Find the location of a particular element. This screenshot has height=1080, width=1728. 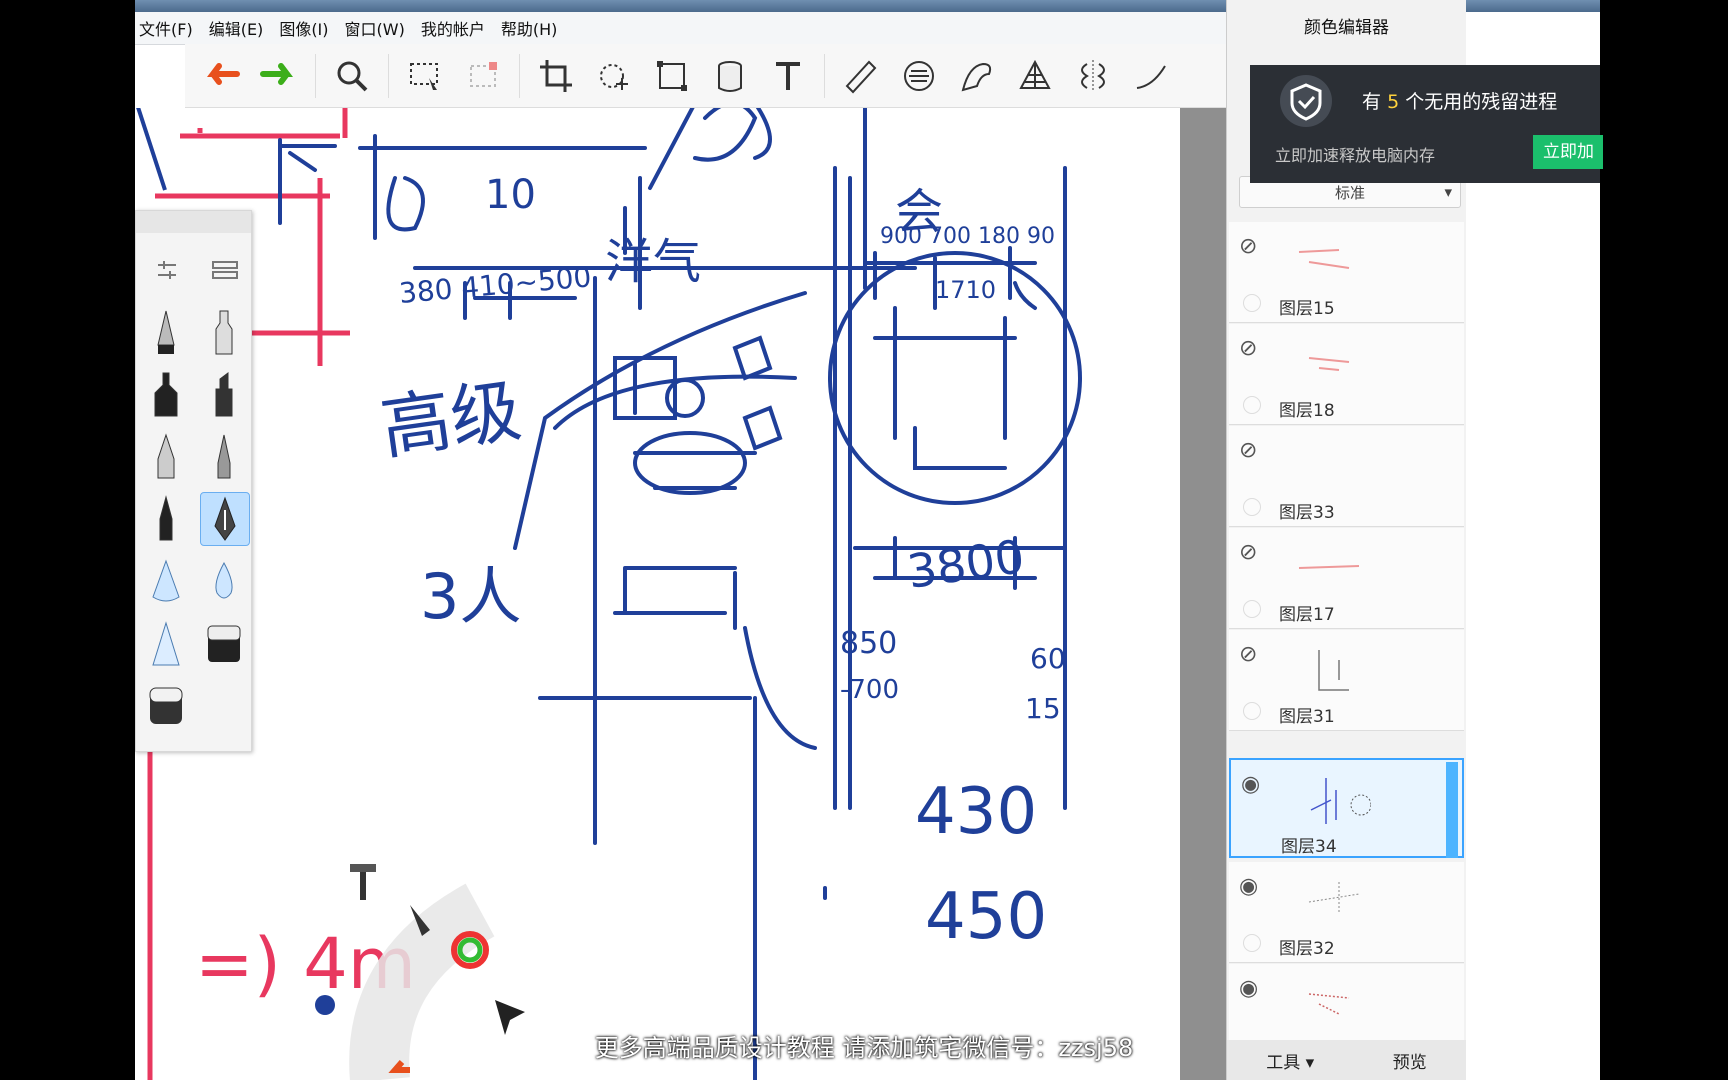

svg-text: 850 is located at coordinates (868, 643).